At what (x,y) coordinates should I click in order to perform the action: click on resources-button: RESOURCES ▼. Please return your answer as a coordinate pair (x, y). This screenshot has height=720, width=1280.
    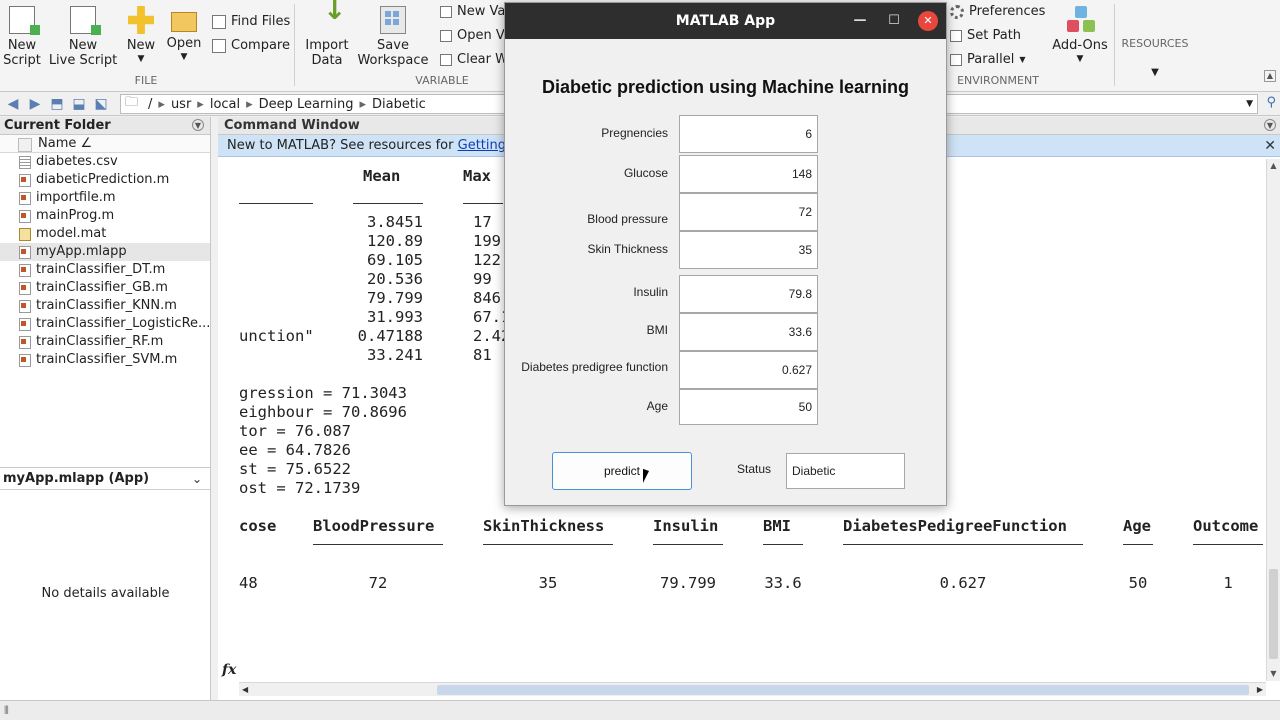
    Looking at the image, I should click on (1155, 58).